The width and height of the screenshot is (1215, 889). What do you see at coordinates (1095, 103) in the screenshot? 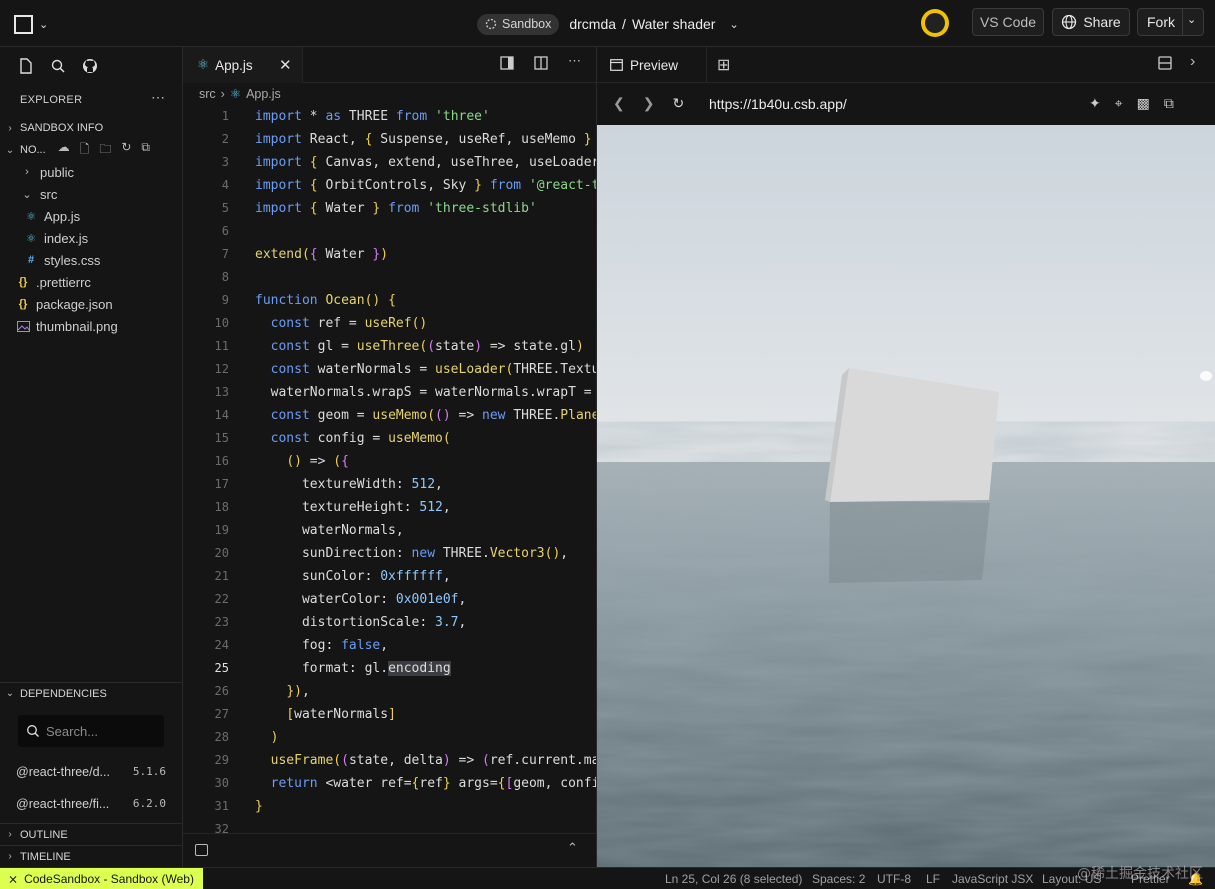
I see `sparkle-icon: ✦` at bounding box center [1095, 103].